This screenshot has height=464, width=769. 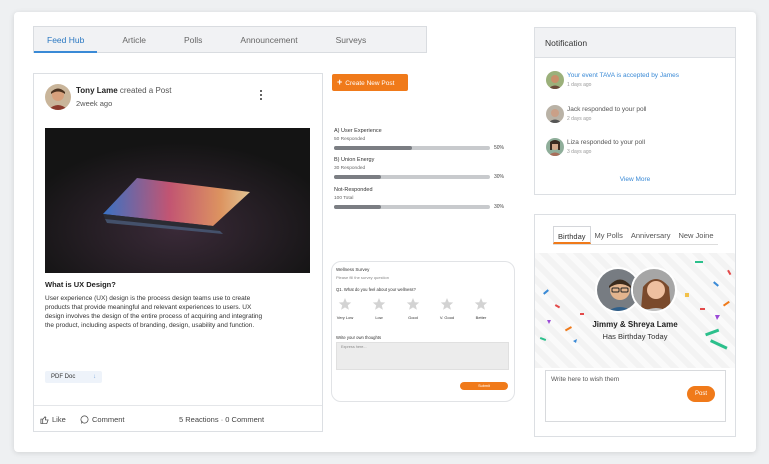 What do you see at coordinates (177, 200) in the screenshot?
I see `post-image` at bounding box center [177, 200].